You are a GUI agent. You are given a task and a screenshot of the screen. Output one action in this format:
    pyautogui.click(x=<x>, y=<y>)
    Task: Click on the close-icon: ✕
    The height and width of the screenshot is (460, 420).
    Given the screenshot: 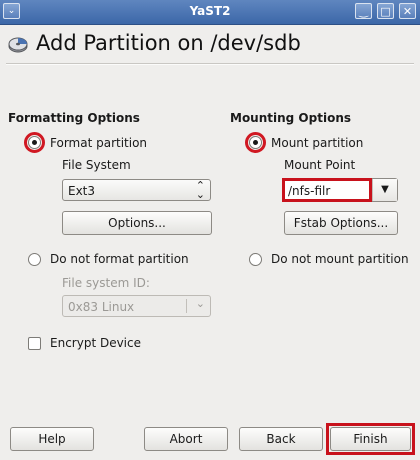 What is the action you would take?
    pyautogui.click(x=407, y=11)
    